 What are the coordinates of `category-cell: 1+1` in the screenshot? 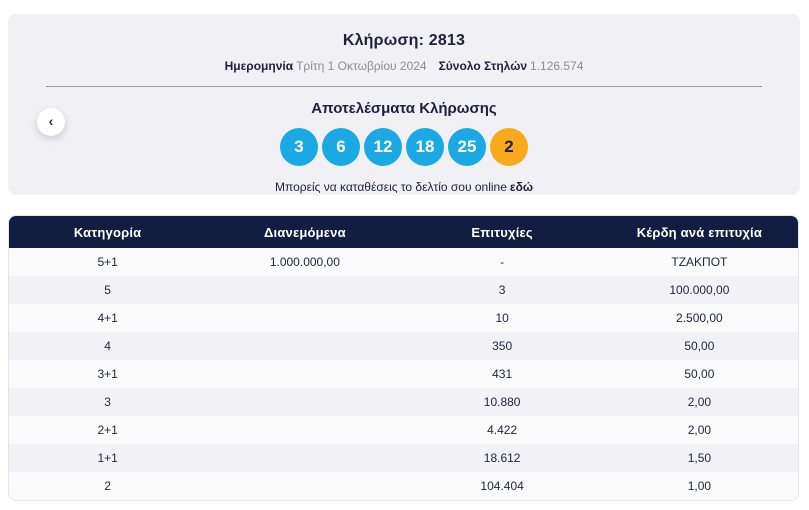 It's located at (107, 458).